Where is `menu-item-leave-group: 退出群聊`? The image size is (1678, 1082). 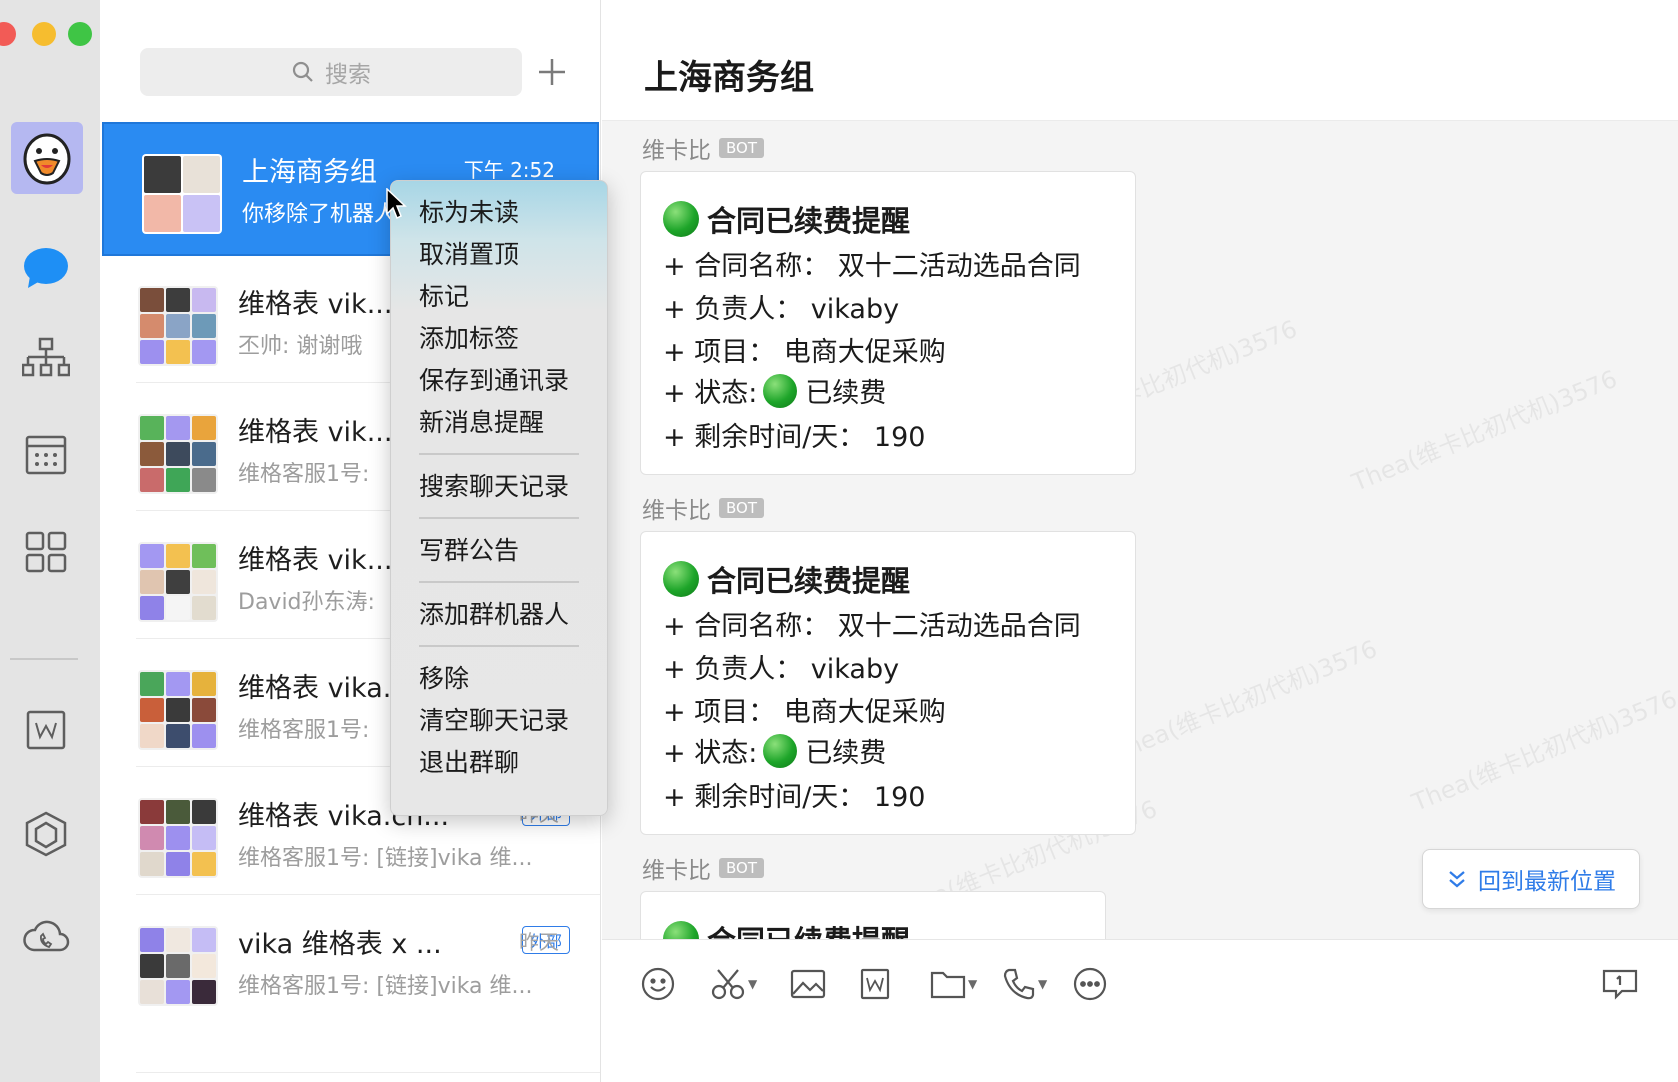 menu-item-leave-group: 退出群聊 is located at coordinates (469, 761).